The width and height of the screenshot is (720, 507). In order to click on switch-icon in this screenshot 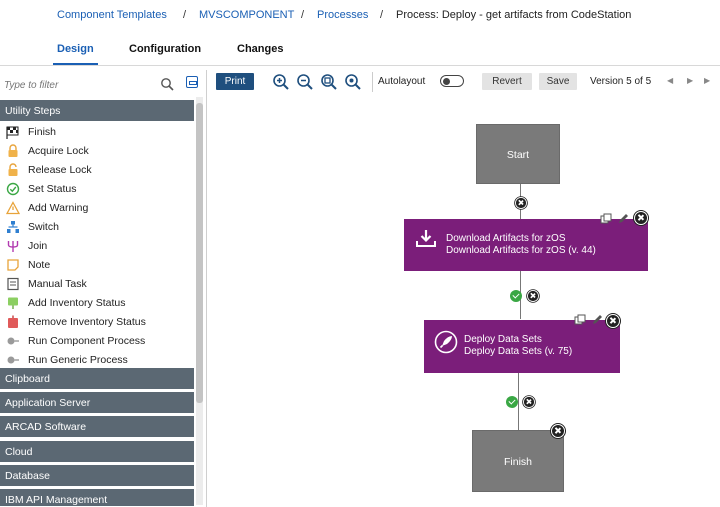, I will do `click(13, 227)`.